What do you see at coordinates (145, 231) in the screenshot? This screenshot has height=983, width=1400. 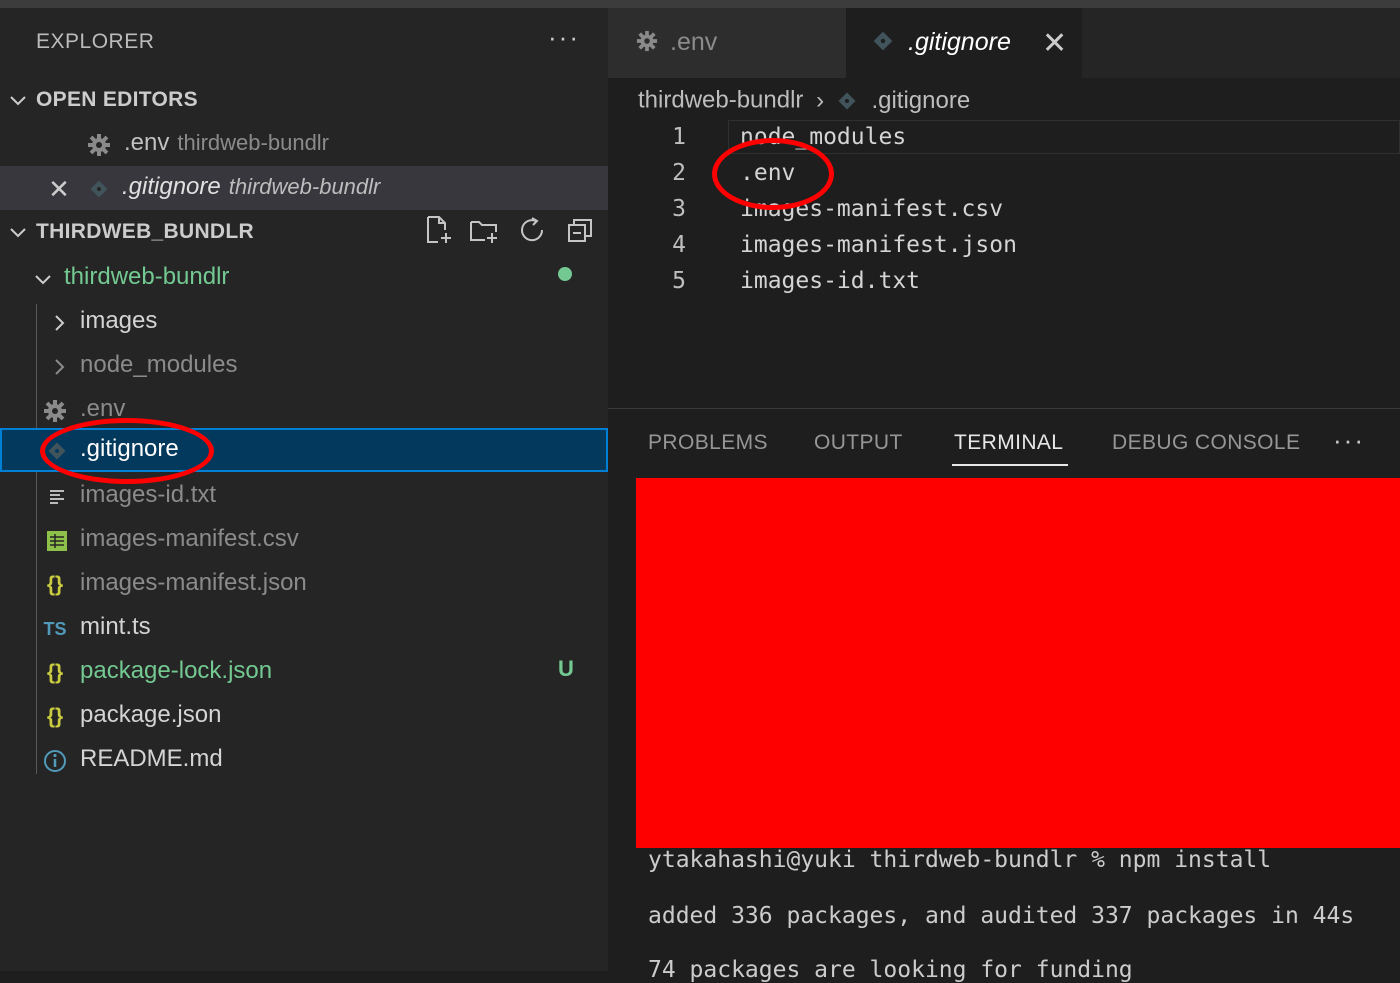 I see `workspace-label: THIRDWEB_BUNDLR` at bounding box center [145, 231].